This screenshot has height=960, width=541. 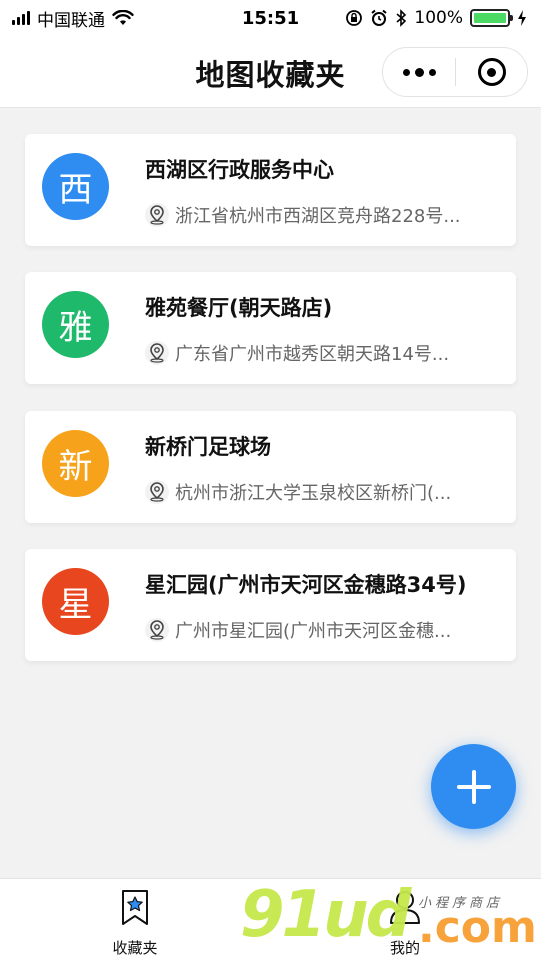 I want to click on battery-icon, so click(x=491, y=18).